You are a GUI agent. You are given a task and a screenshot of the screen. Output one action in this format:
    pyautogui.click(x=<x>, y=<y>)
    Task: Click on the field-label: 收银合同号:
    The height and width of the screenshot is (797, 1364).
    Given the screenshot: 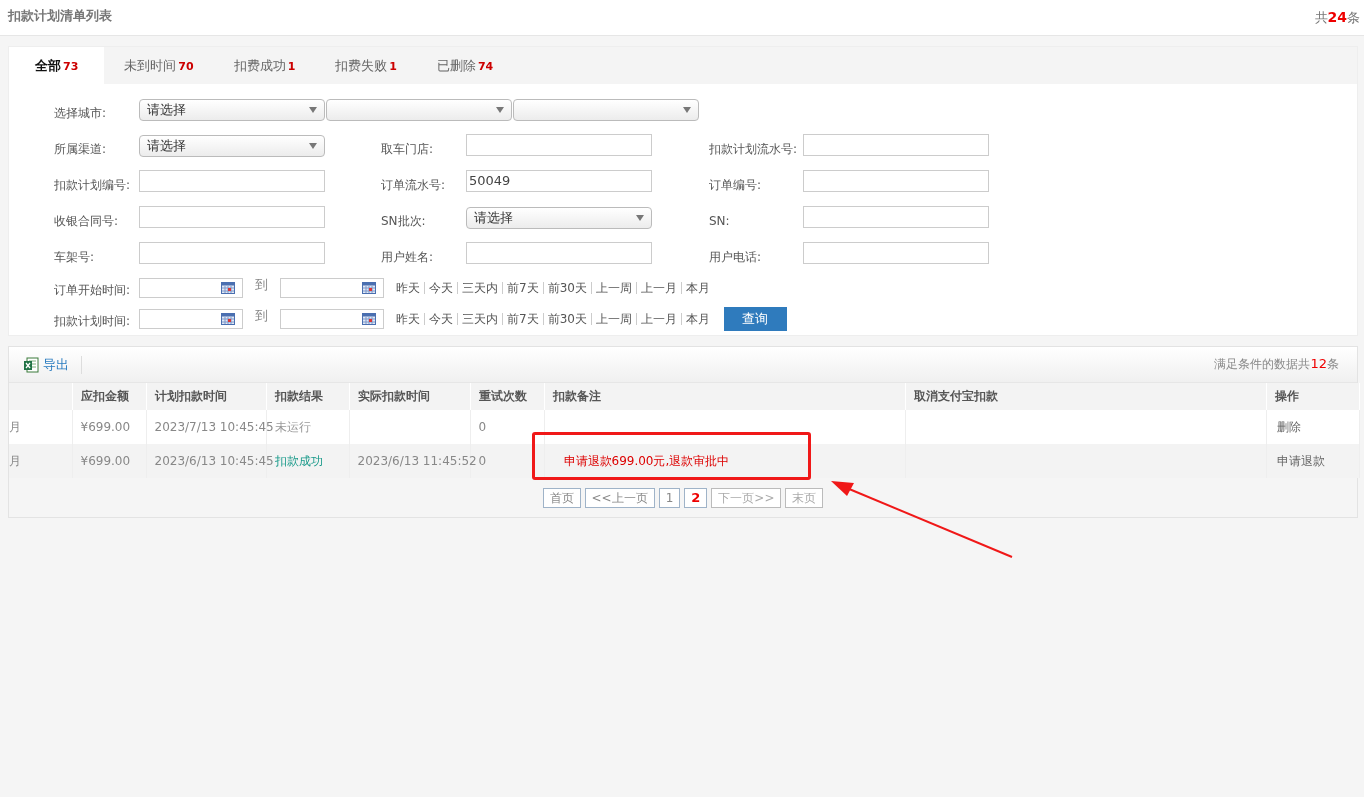 What is the action you would take?
    pyautogui.click(x=87, y=221)
    